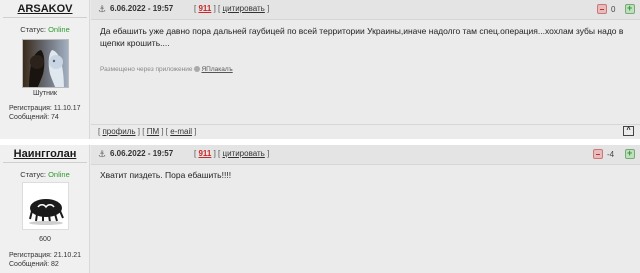  What do you see at coordinates (181, 131) in the screenshot?
I see `email-link: e-mail` at bounding box center [181, 131].